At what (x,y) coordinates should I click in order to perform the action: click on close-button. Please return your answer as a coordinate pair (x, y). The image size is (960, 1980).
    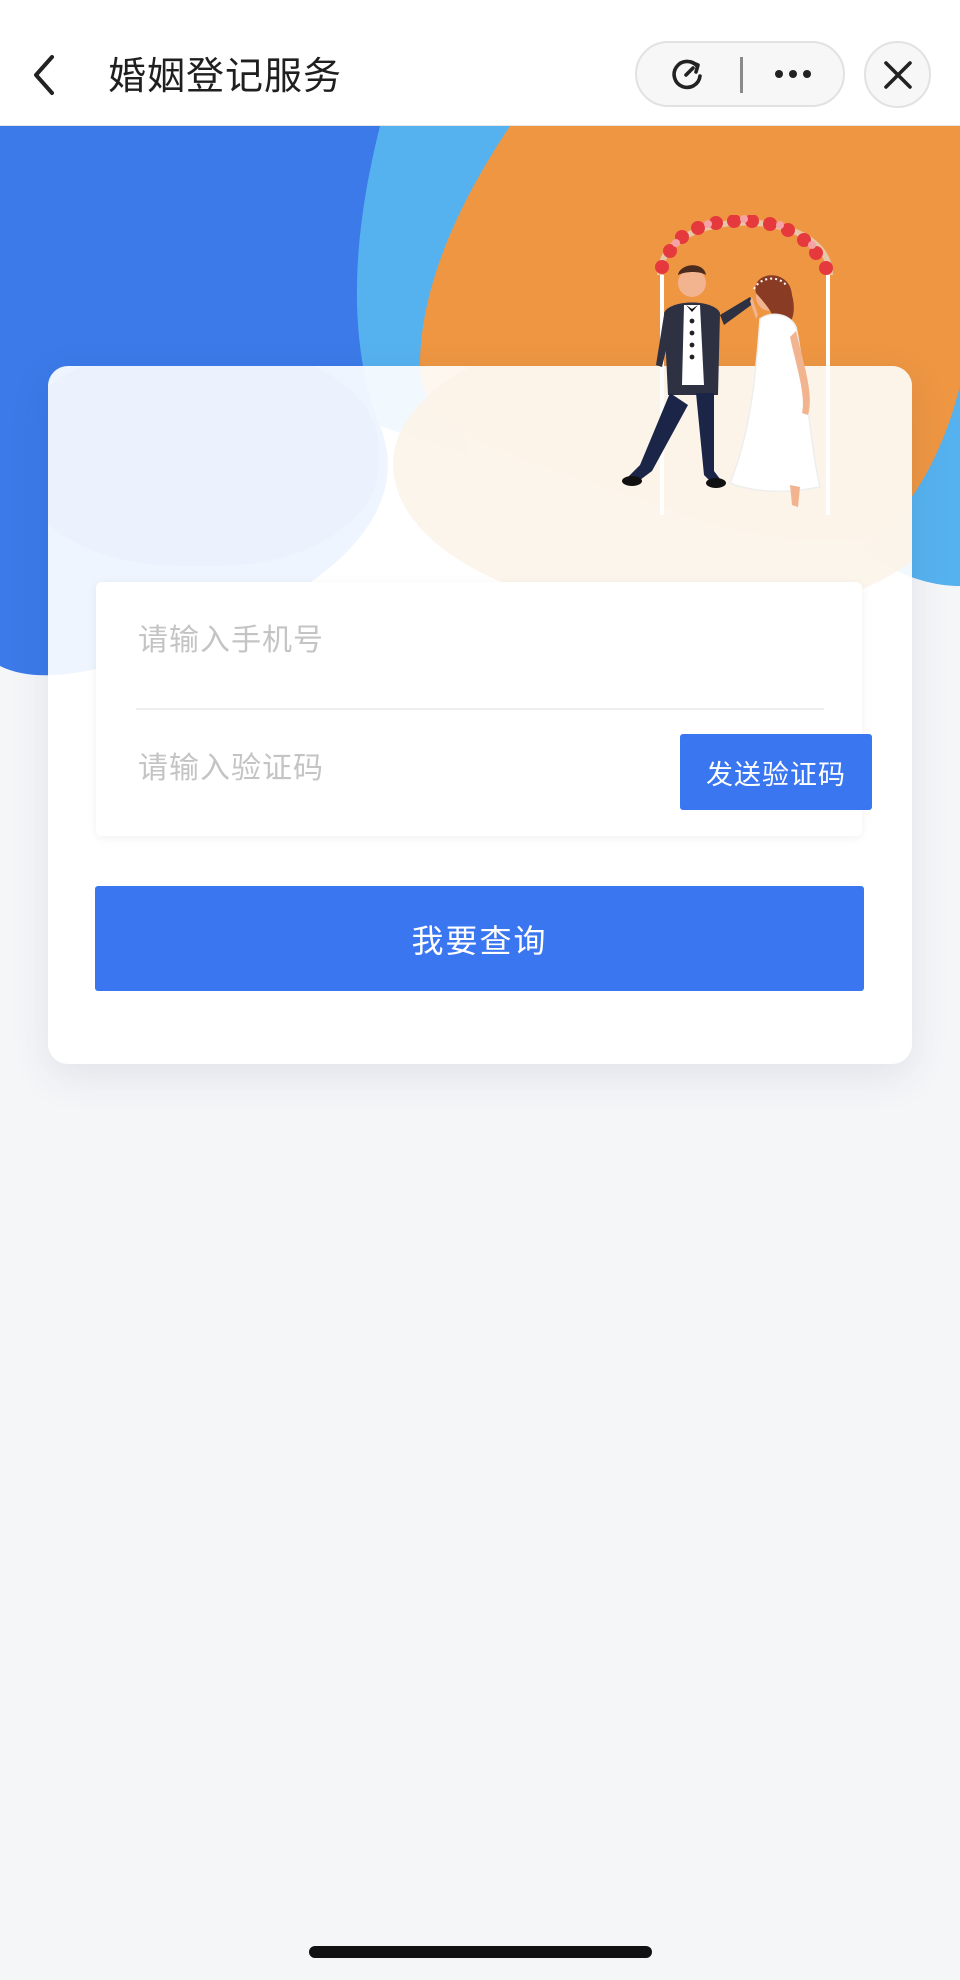
    Looking at the image, I should click on (897, 74).